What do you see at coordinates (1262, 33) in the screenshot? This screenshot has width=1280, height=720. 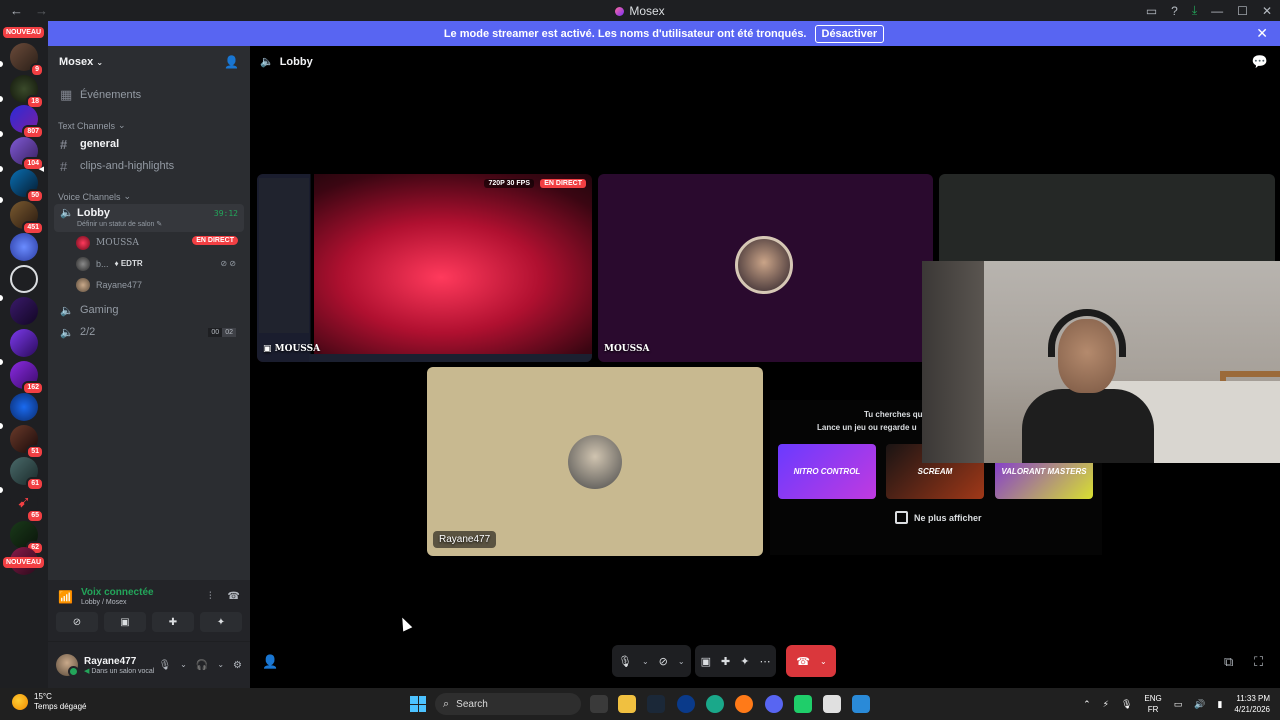 I see `banner-close-icon: ✕` at bounding box center [1262, 33].